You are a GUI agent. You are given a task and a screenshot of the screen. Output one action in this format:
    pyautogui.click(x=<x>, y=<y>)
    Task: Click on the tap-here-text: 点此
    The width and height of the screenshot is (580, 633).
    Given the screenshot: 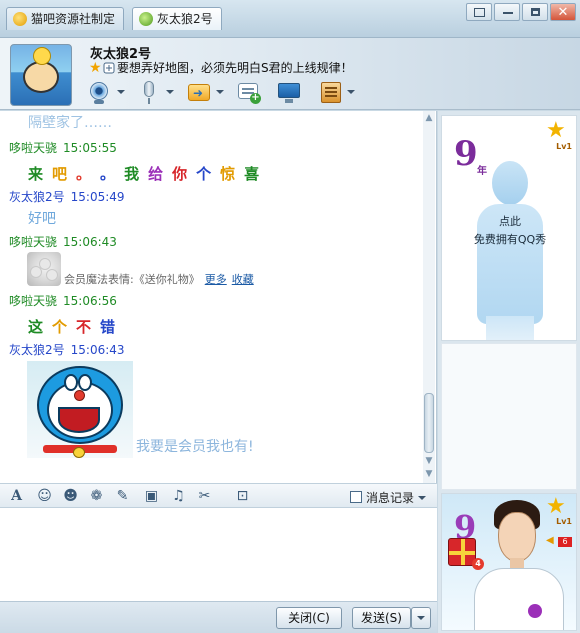 What is the action you would take?
    pyautogui.click(x=509, y=221)
    